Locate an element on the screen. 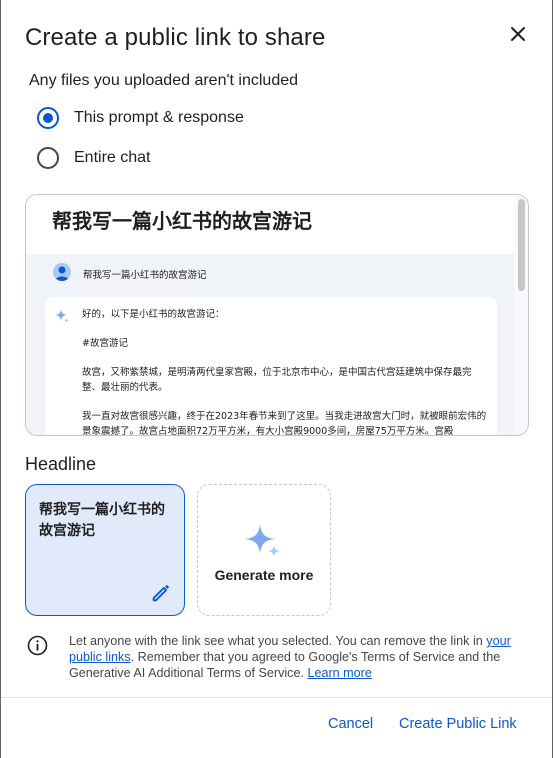 This screenshot has width=553, height=758. pencil-icon is located at coordinates (161, 593).